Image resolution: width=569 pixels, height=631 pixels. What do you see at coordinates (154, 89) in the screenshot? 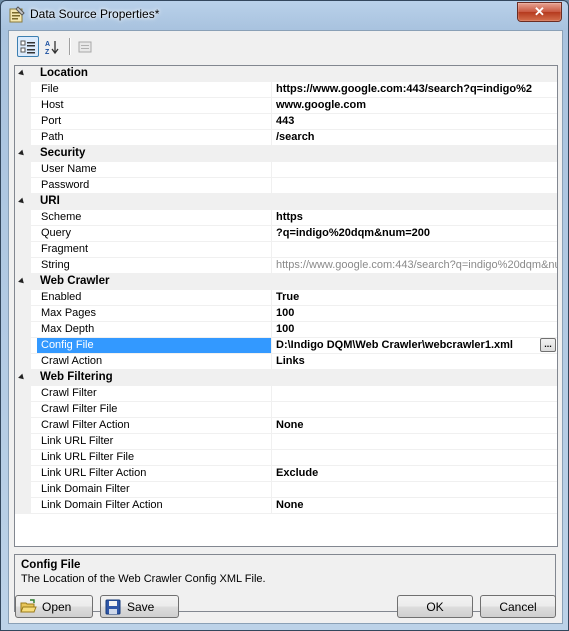
I see `property-name: File` at bounding box center [154, 89].